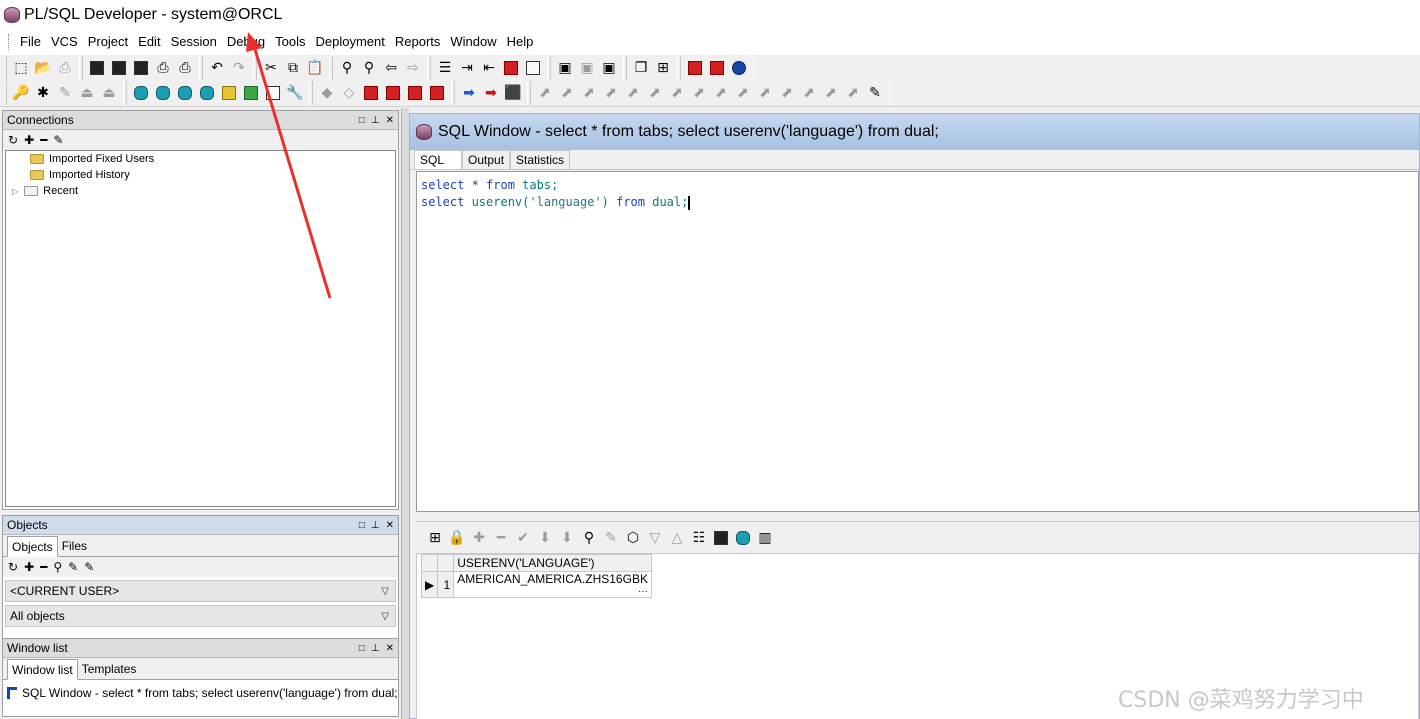 The width and height of the screenshot is (1420, 719). I want to click on step-13-icon: ⬈, so click(809, 93).